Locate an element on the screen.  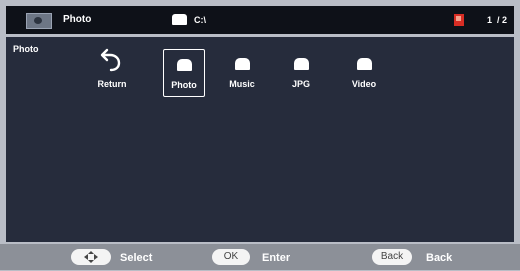
return-label: Return is located at coordinates (112, 84).